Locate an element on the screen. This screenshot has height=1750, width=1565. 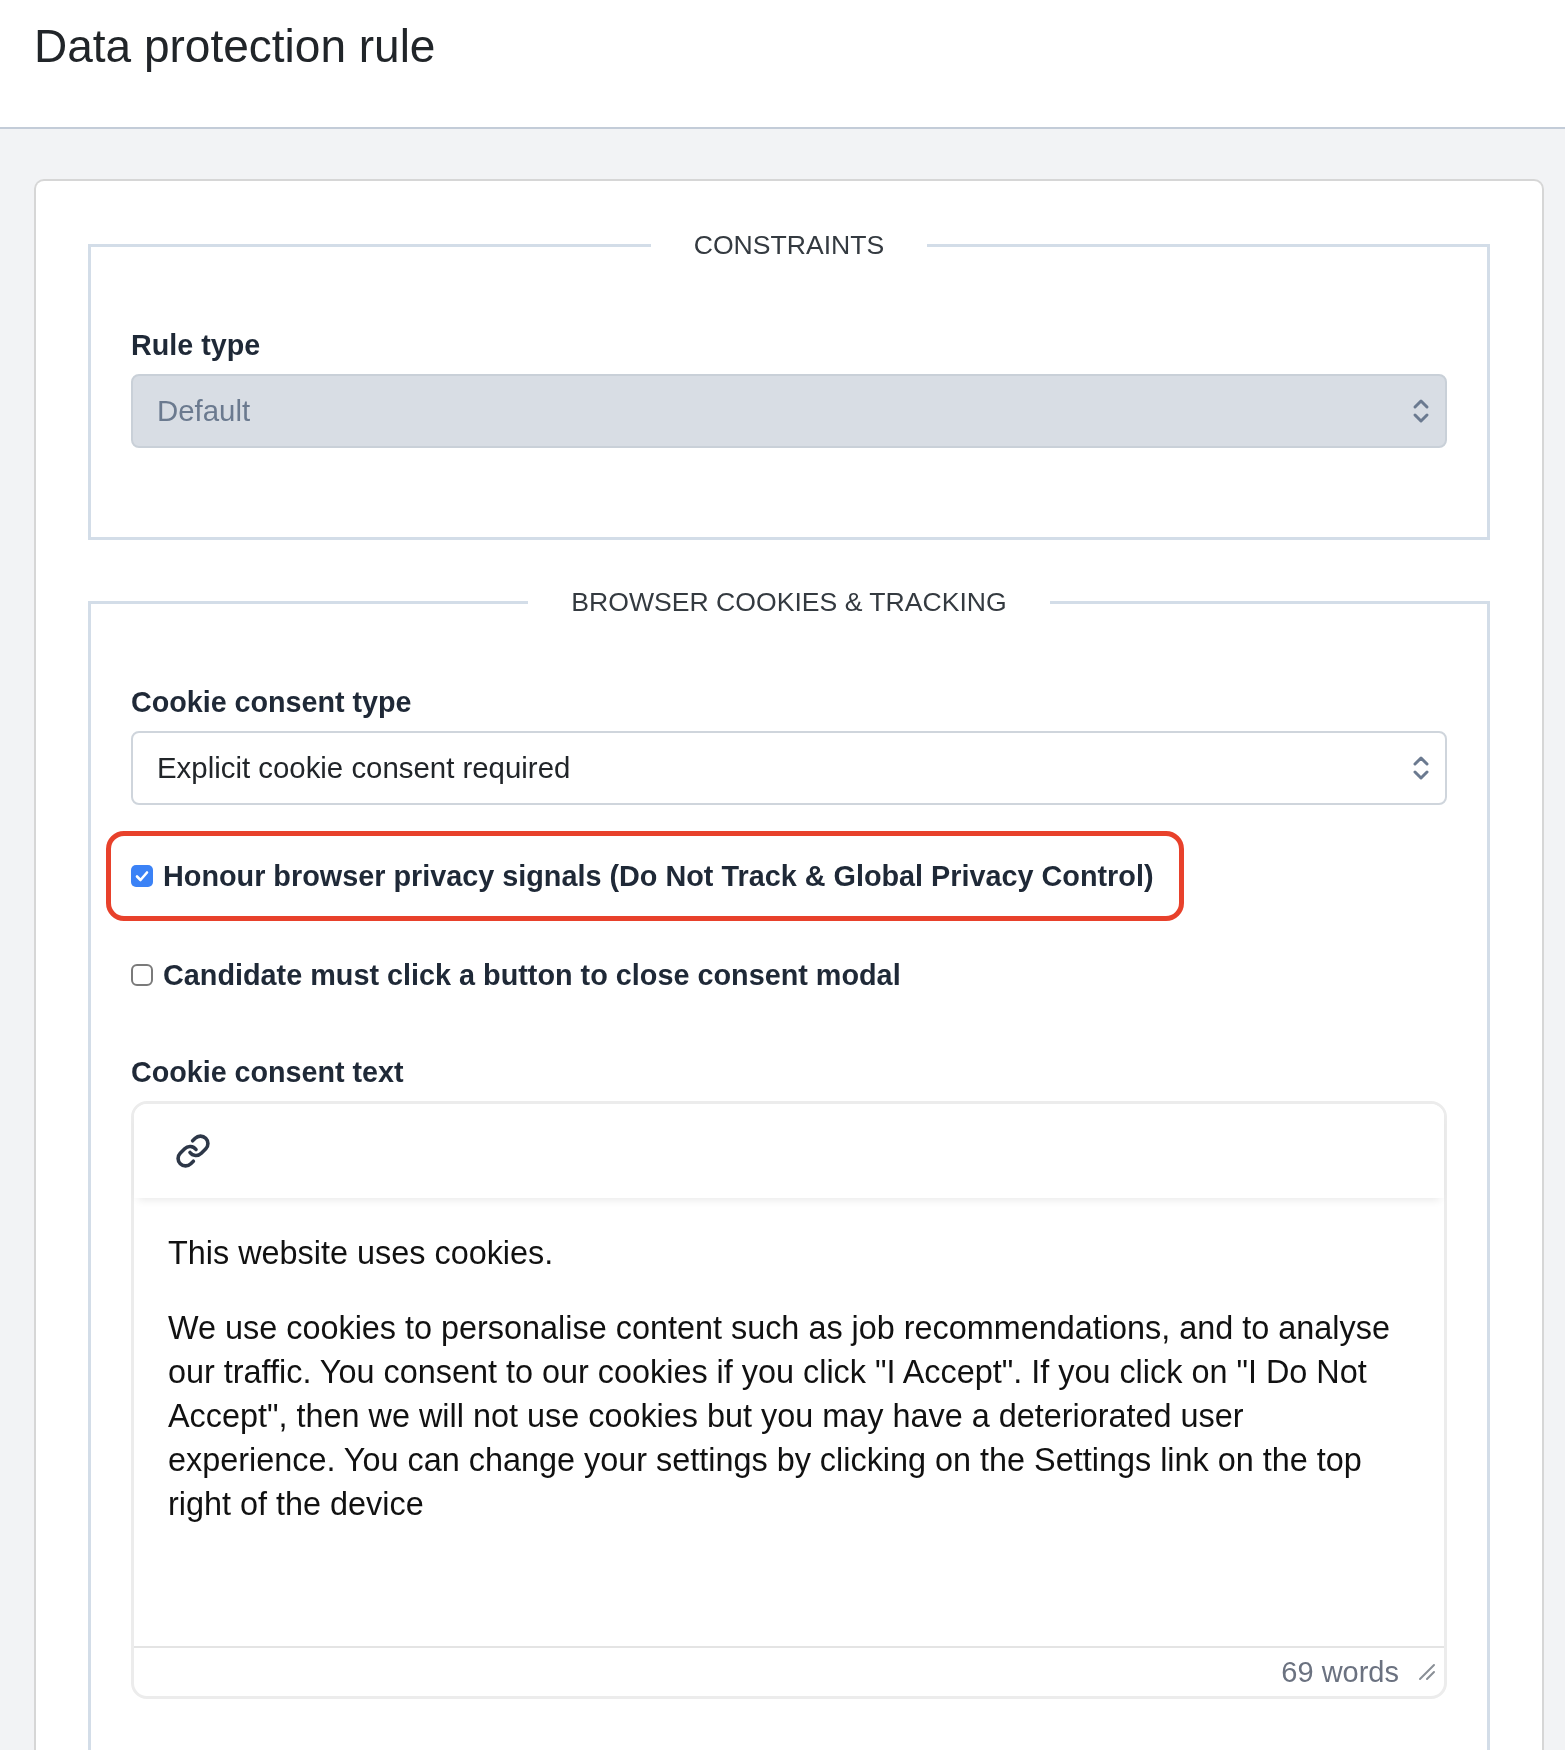
section-legend: CONSTRAINTS is located at coordinates (789, 245).